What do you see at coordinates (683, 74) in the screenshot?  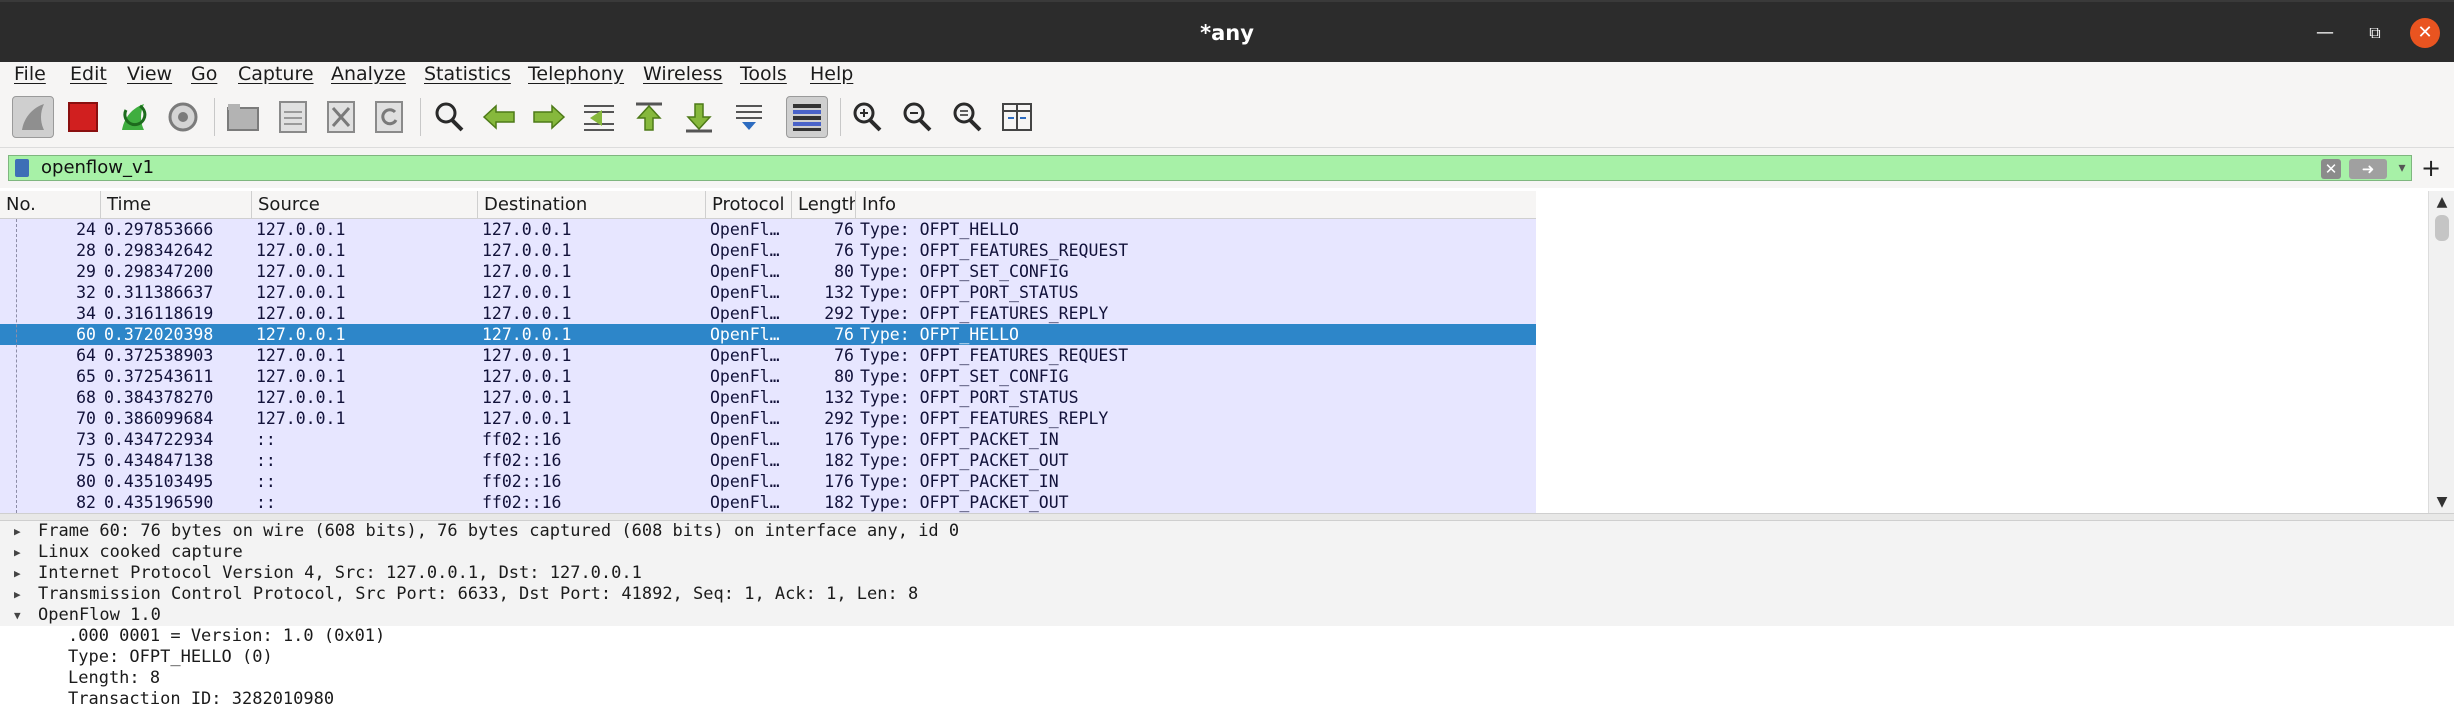 I see `menu-wireless: Wireless` at bounding box center [683, 74].